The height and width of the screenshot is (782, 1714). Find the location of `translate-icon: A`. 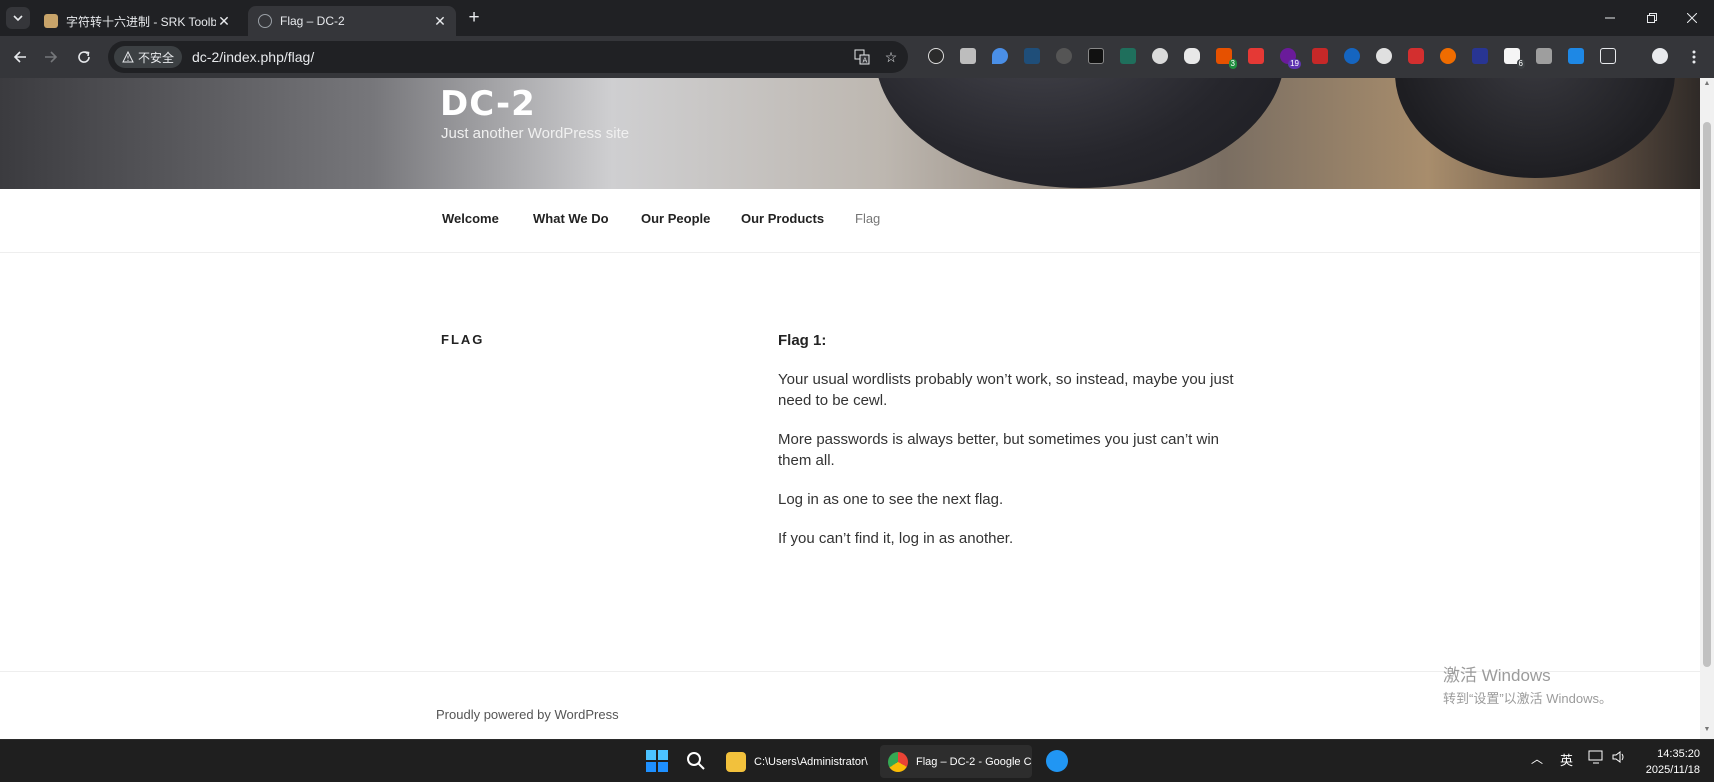

translate-icon: A is located at coordinates (862, 57).